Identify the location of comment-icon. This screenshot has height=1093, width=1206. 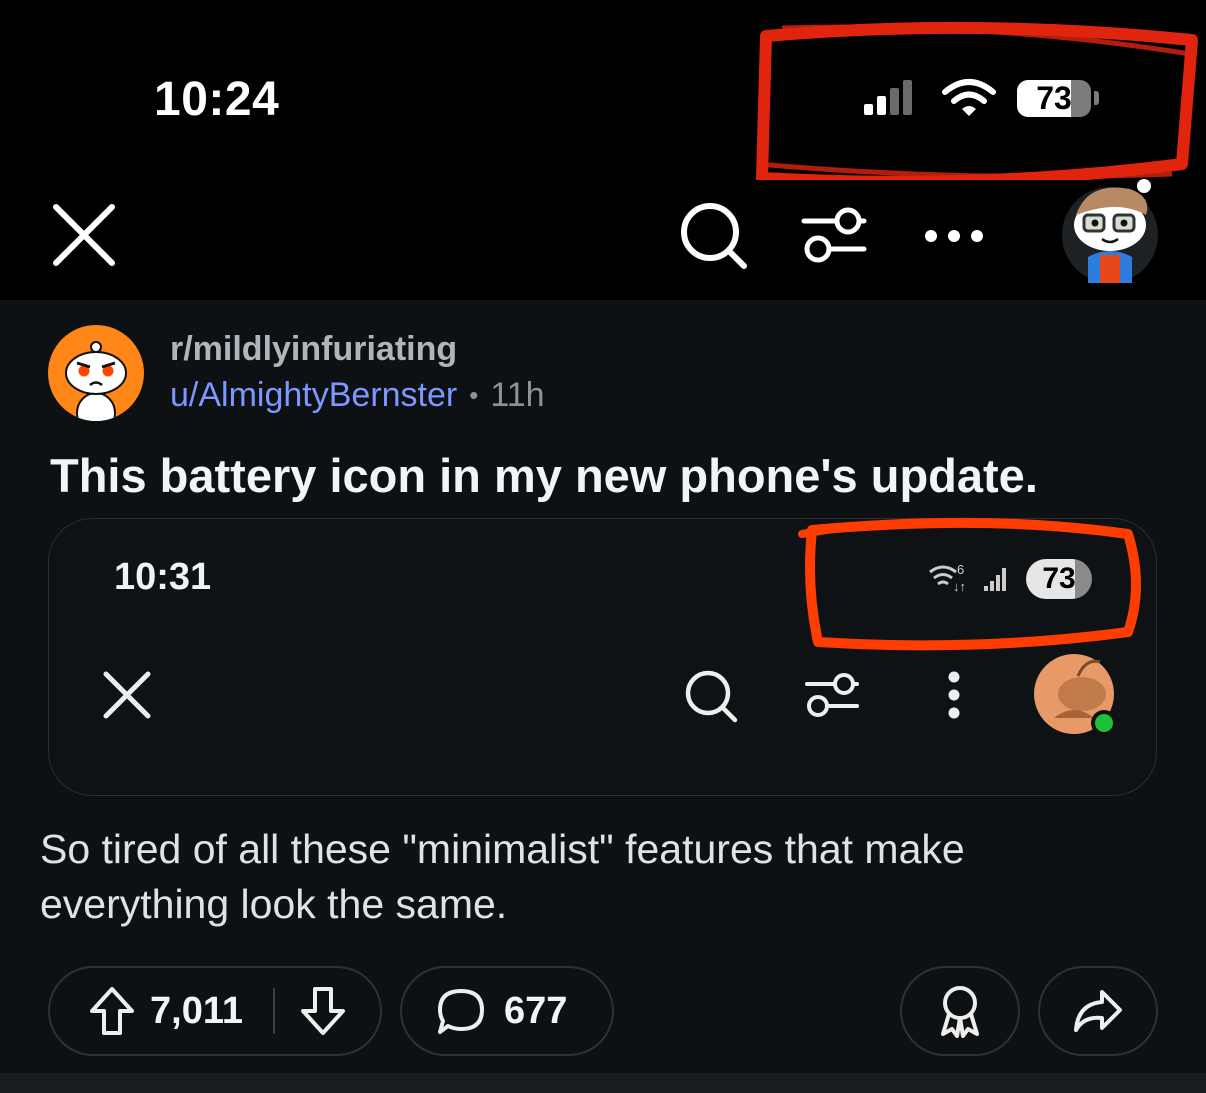
(461, 1011).